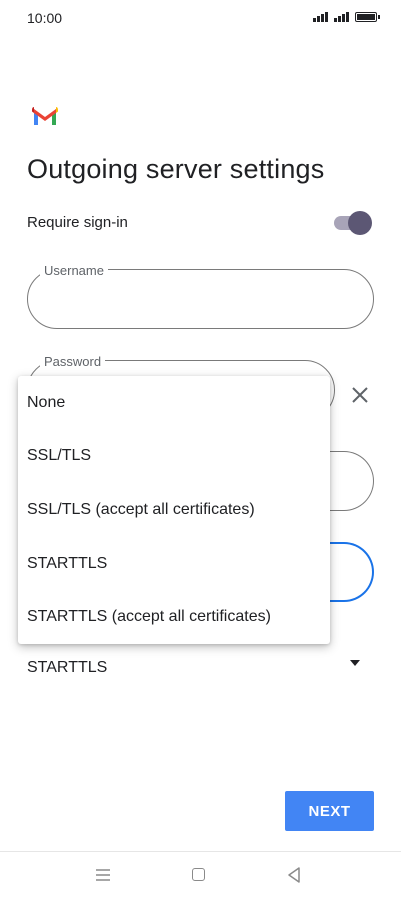 The width and height of the screenshot is (401, 900). I want to click on gmail-logo, so click(45, 116).